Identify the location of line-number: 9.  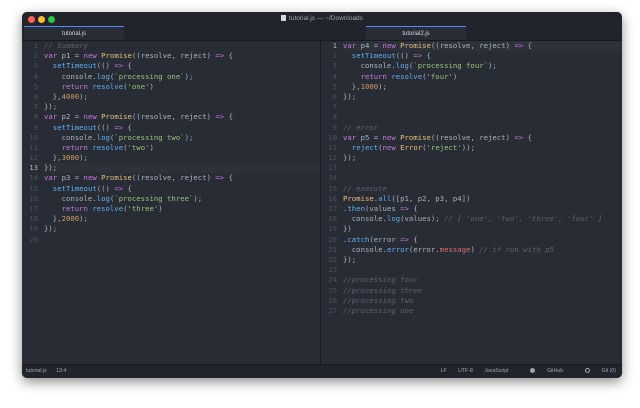
(35, 127).